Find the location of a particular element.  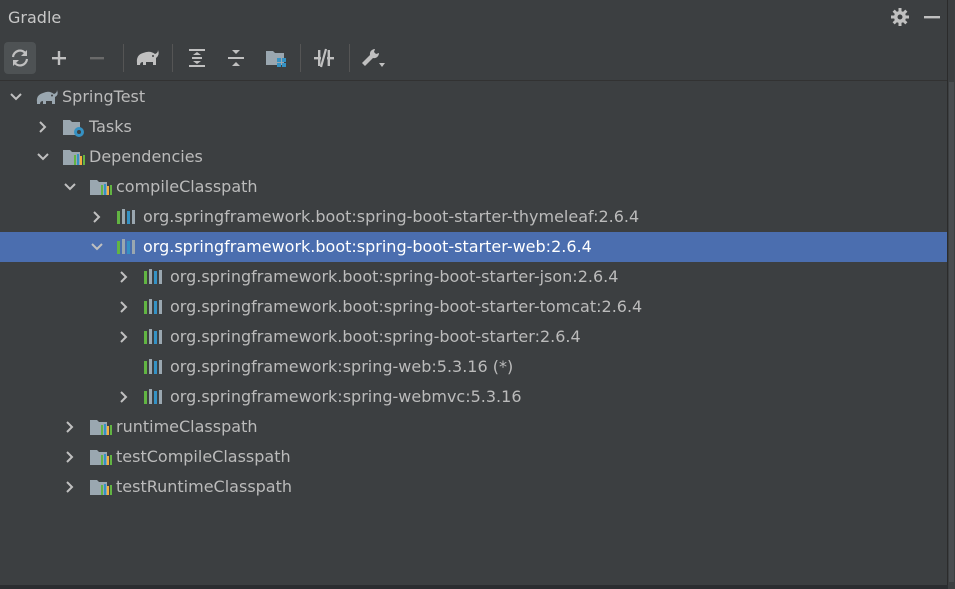

tool-window-header: Gradle is located at coordinates (474, 18).